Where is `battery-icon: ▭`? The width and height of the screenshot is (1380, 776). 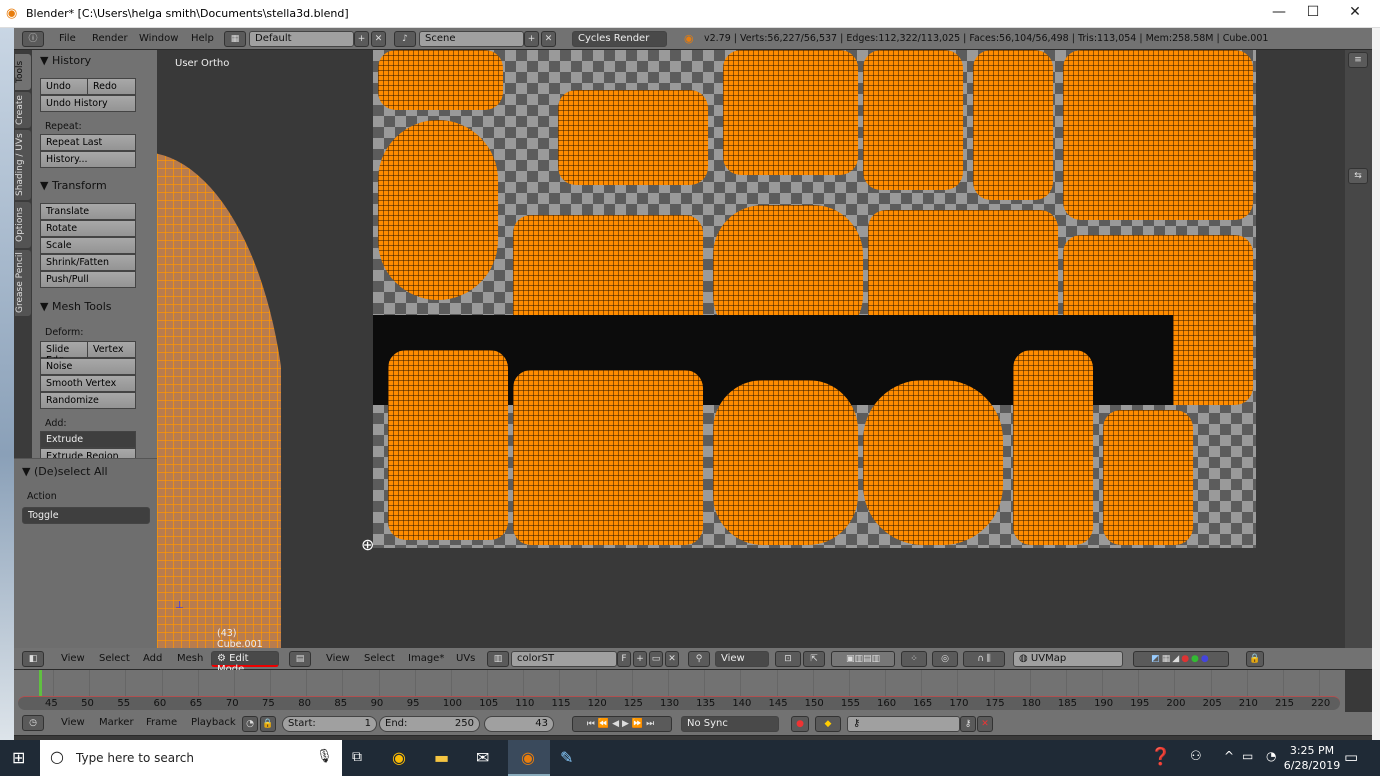
battery-icon: ▭ is located at coordinates (1247, 756).